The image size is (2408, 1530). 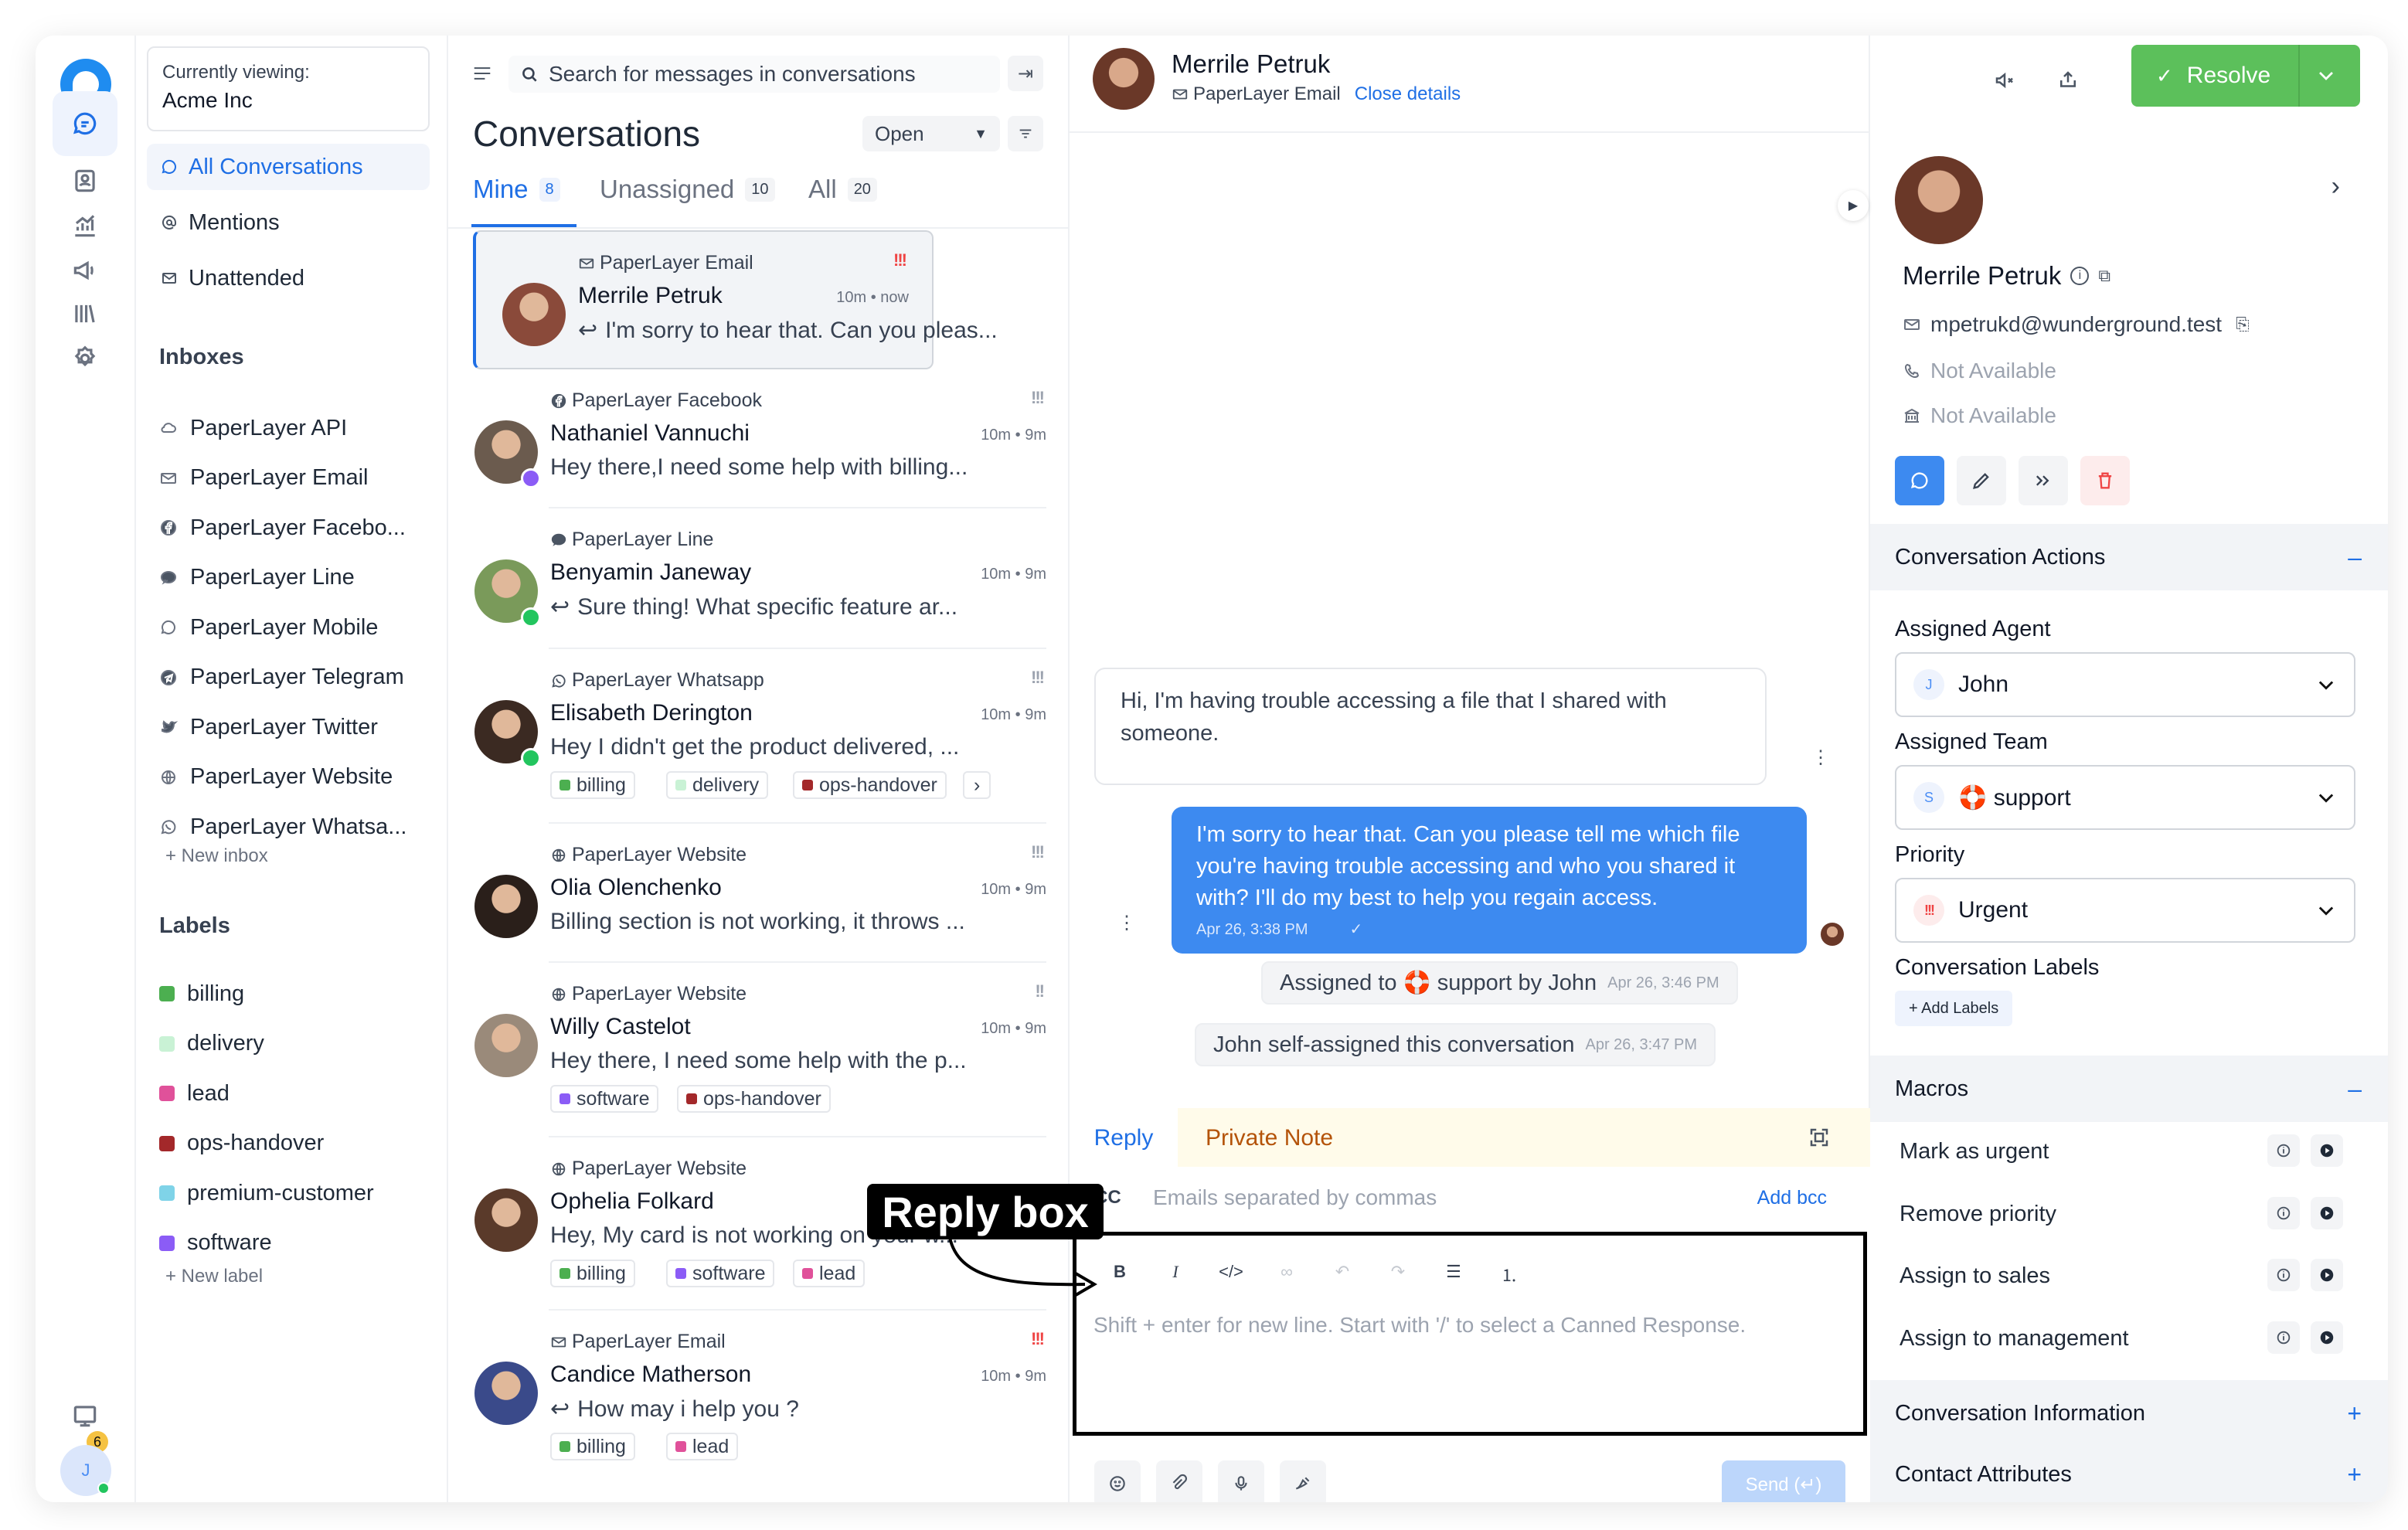 What do you see at coordinates (215, 1243) in the screenshot?
I see `sidebar-label-item: software` at bounding box center [215, 1243].